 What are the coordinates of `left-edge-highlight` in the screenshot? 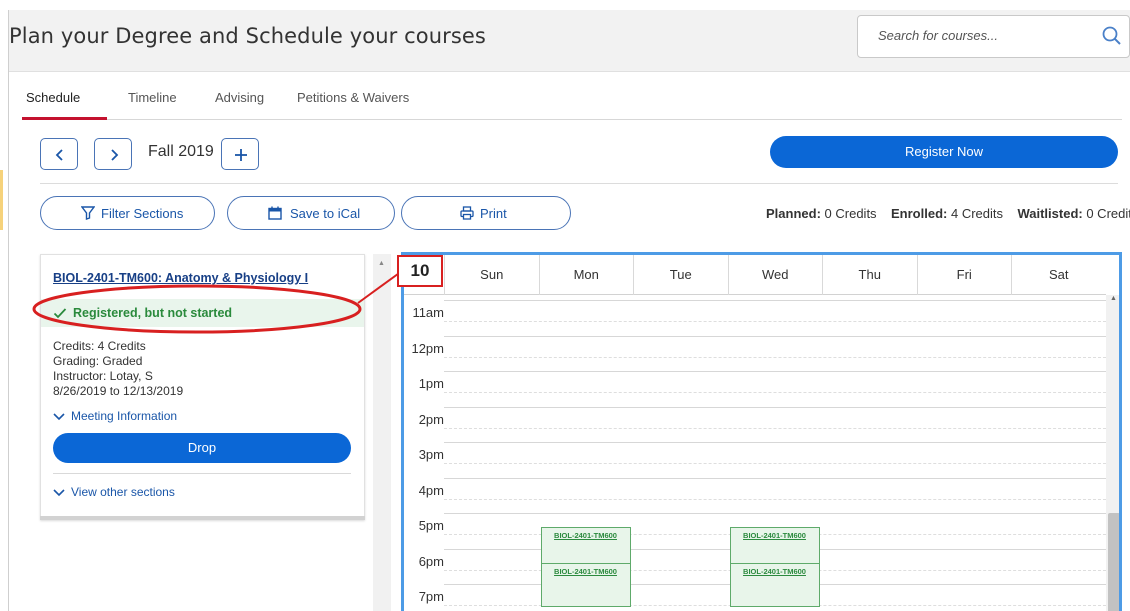 It's located at (1, 200).